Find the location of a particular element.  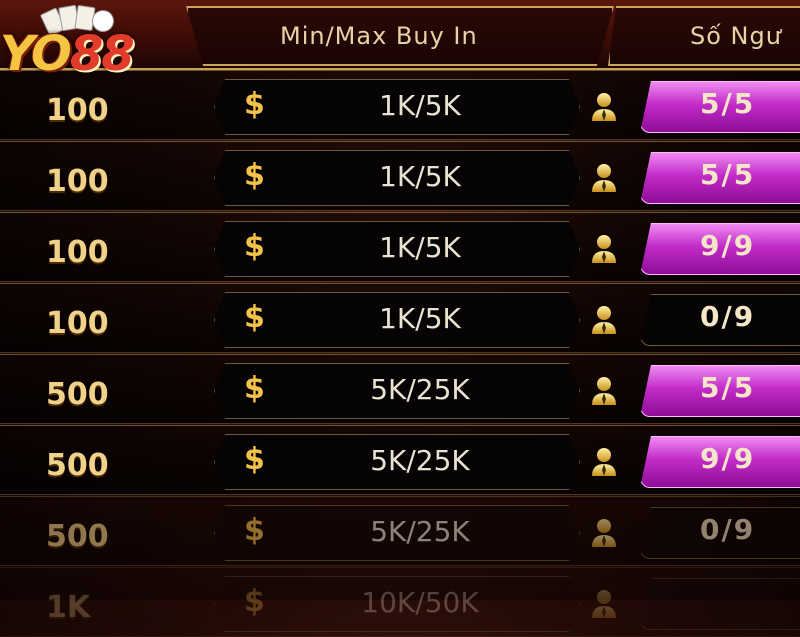

buy-in-range: 10K/50K is located at coordinates (420, 602).